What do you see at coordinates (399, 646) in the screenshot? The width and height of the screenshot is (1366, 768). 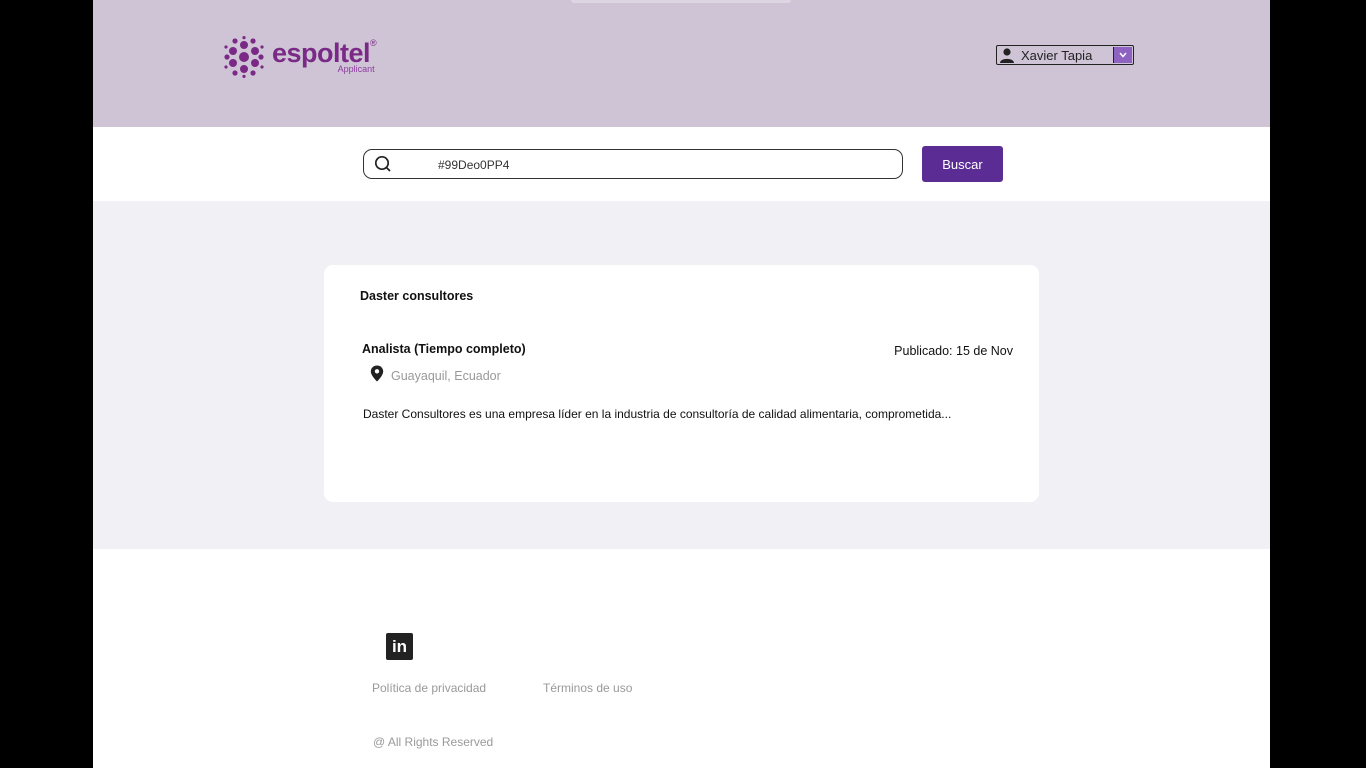 I see `linkedin-icon: in` at bounding box center [399, 646].